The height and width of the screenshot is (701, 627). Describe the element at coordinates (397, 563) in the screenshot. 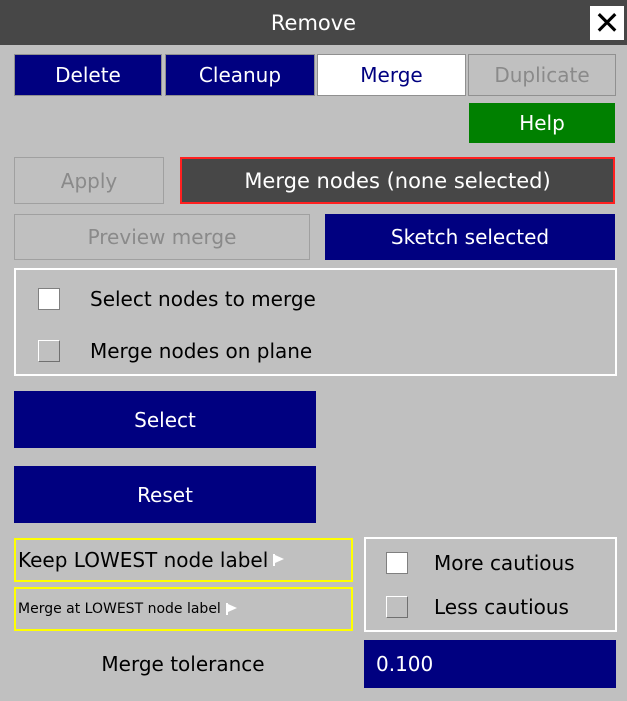

I see `more-cautious-checkbox` at that location.